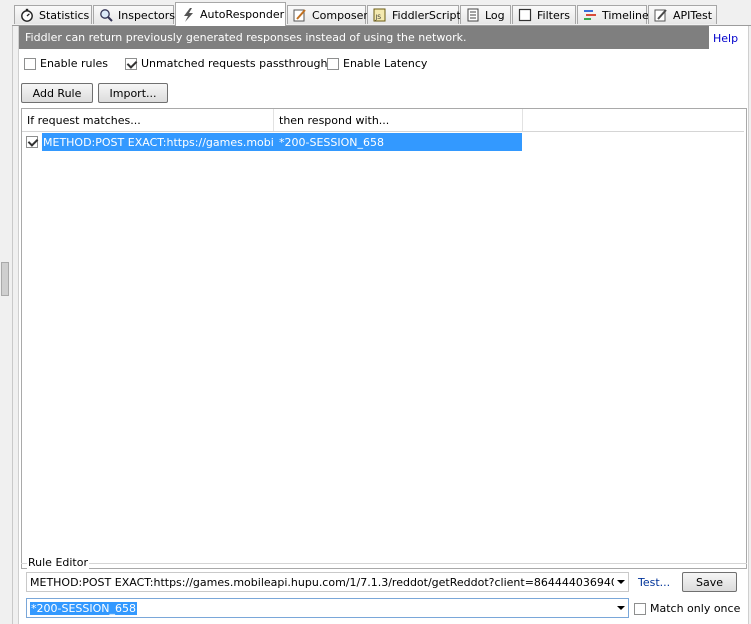 The height and width of the screenshot is (624, 751). I want to click on rule-enabled-checkbox, so click(32, 142).